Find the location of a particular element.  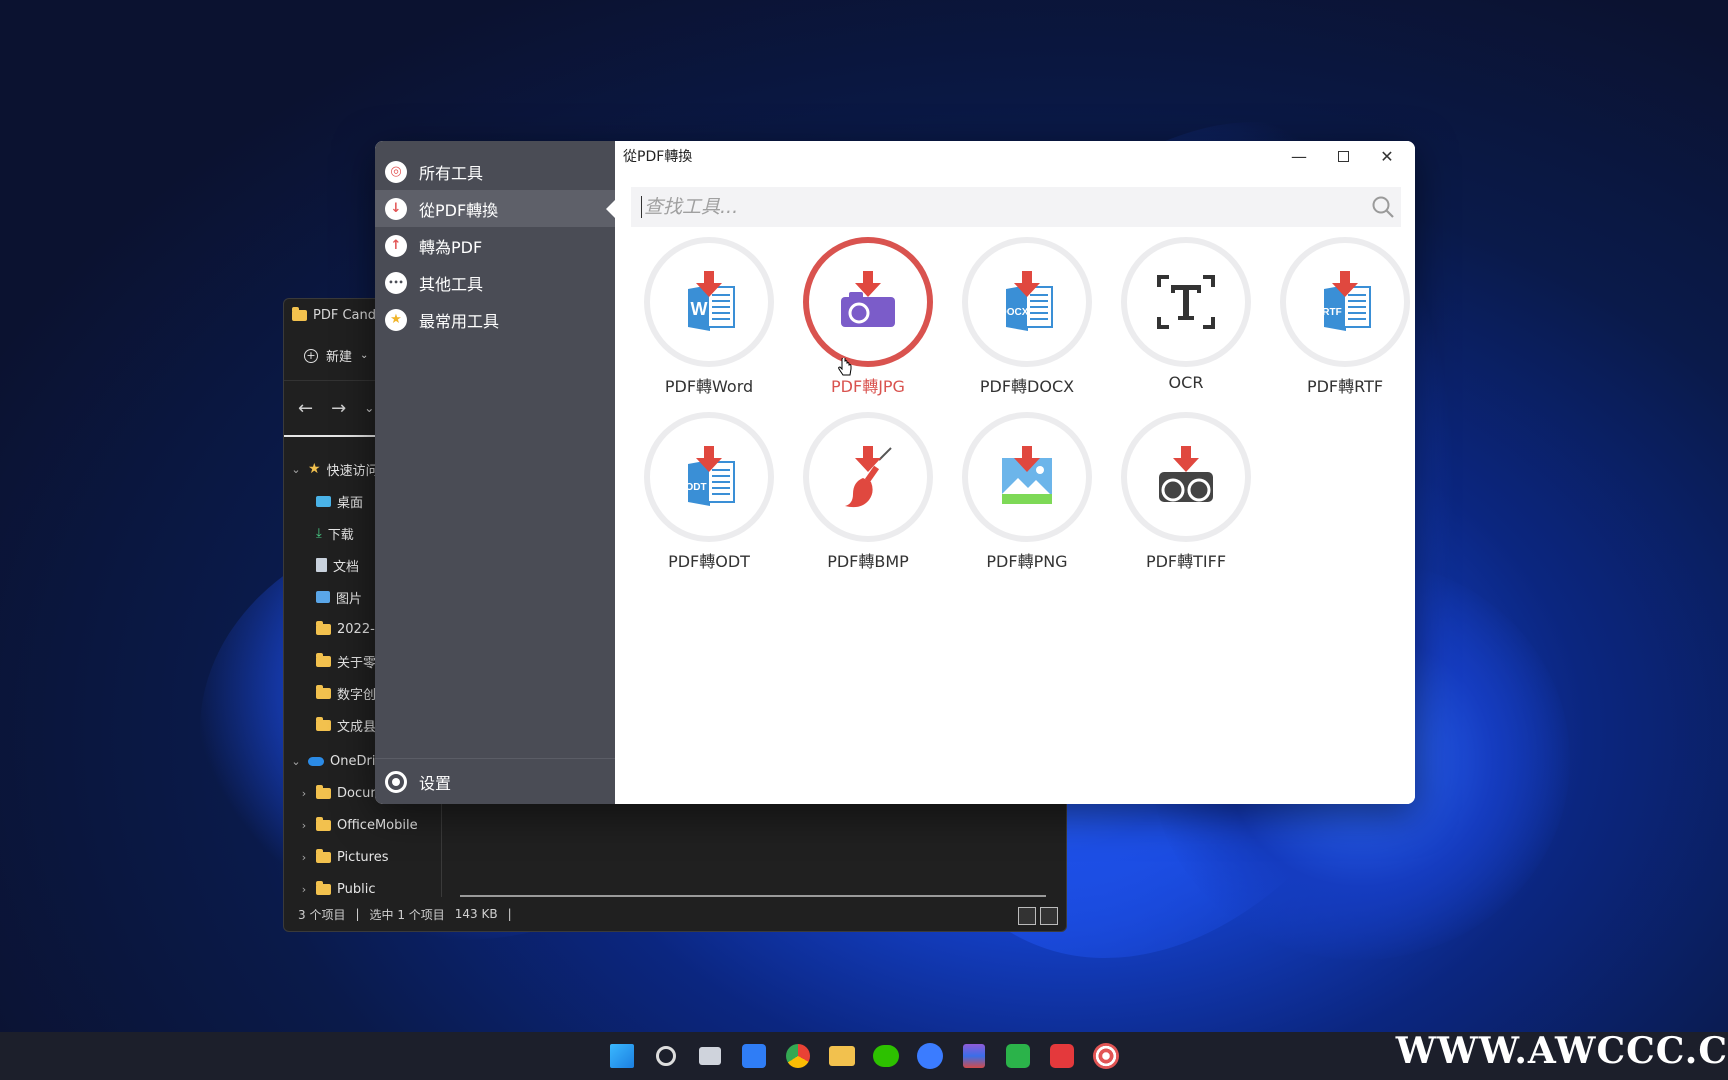

tool-tile: ODT PDF轉ODT is located at coordinates (709, 492).